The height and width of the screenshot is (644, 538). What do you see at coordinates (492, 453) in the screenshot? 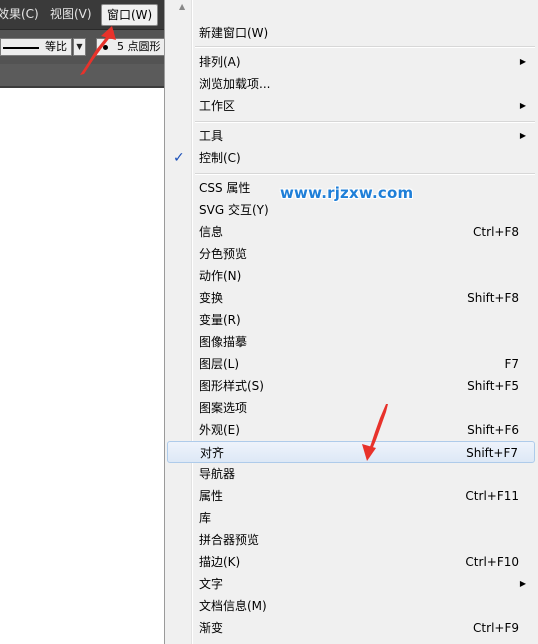
I see `menu-item-shortcut: Shift+F7` at bounding box center [492, 453].